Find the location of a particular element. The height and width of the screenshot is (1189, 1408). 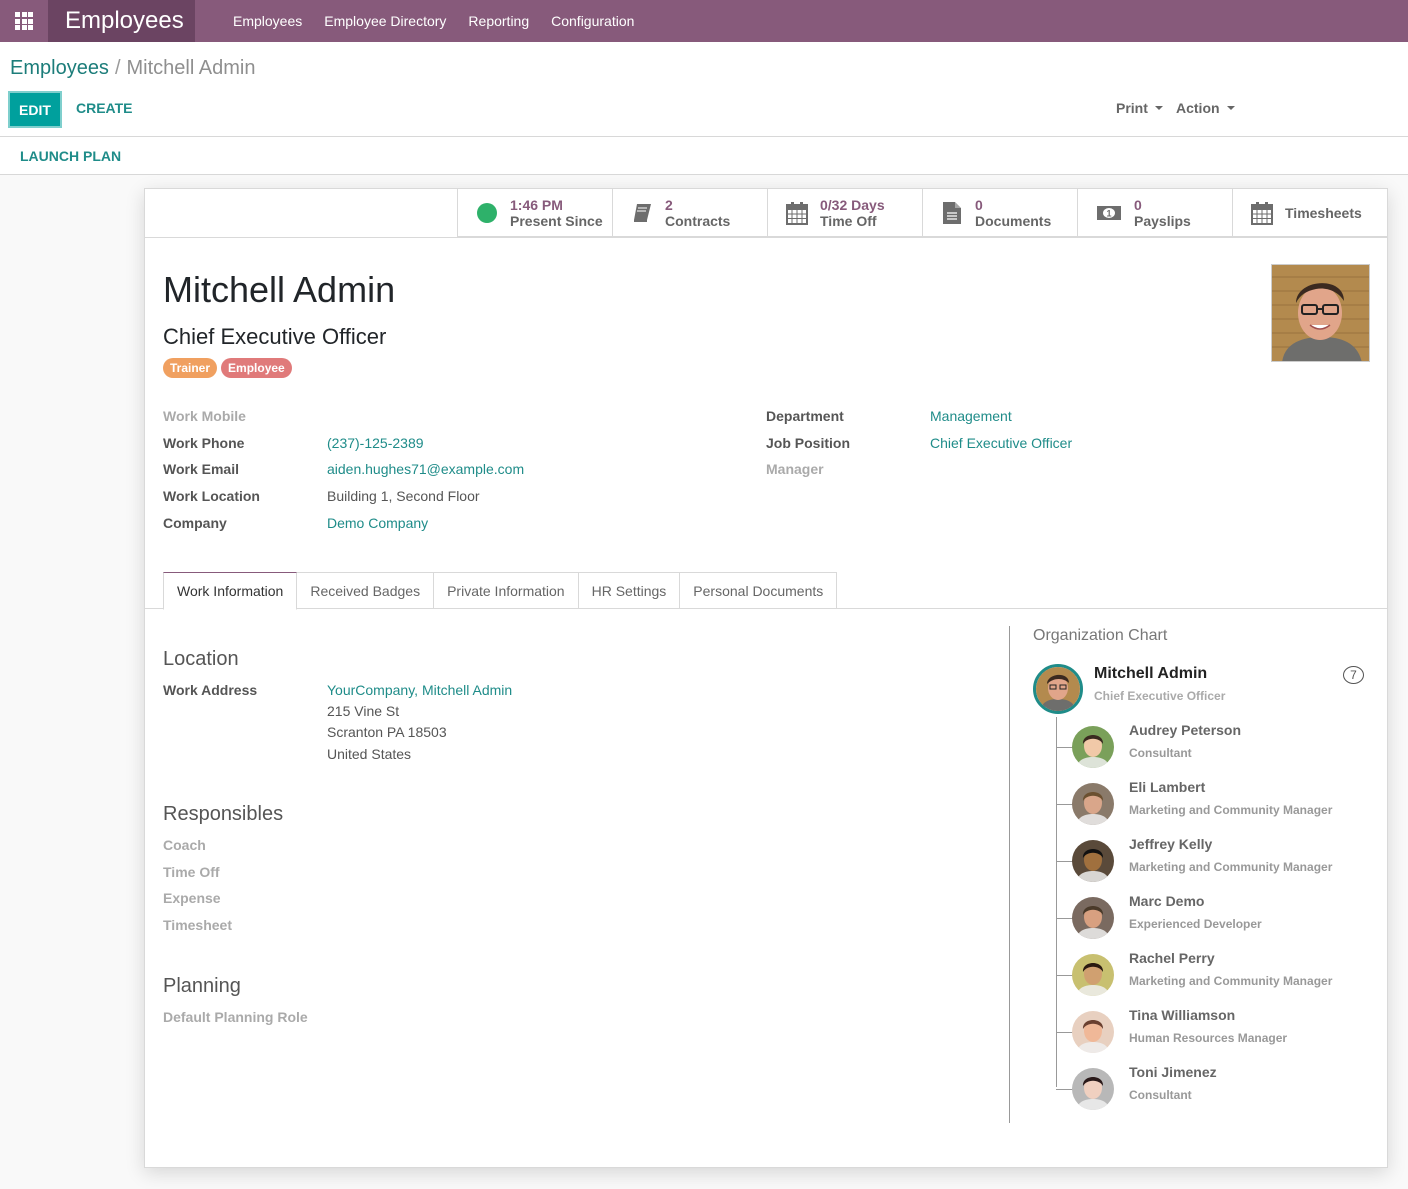

caret-down-icon is located at coordinates (1230, 108).